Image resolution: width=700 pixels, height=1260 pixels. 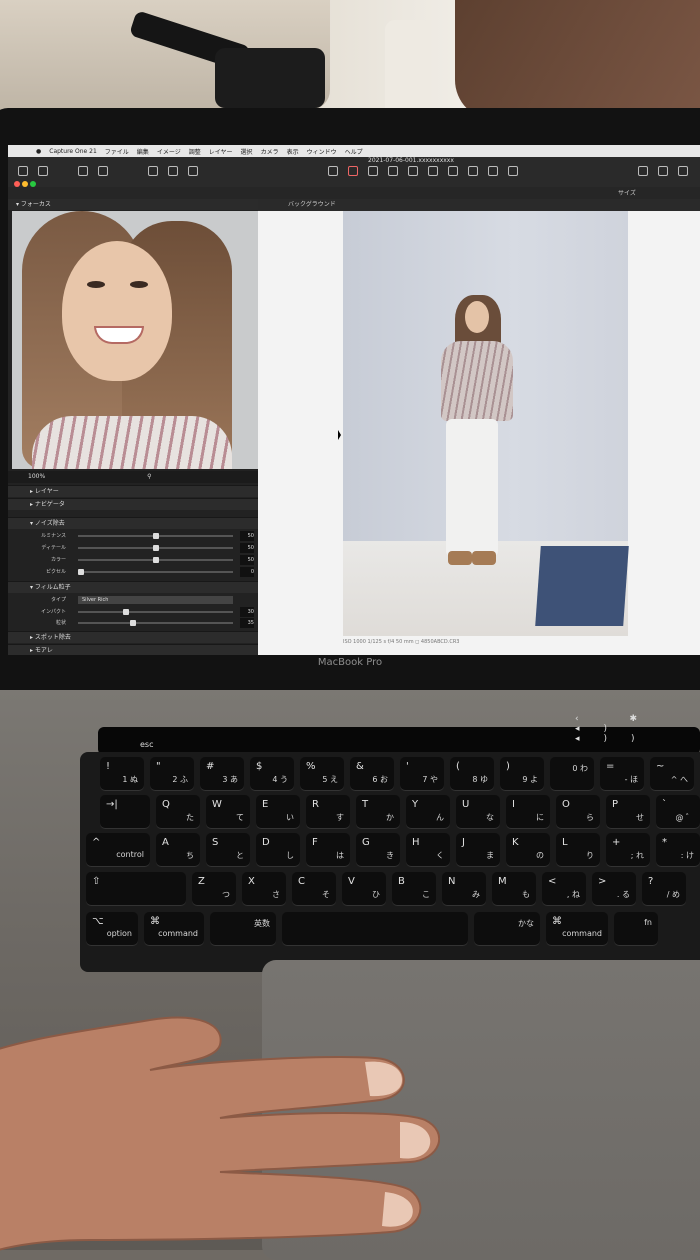 What do you see at coordinates (178, 850) in the screenshot?
I see `keyboard-key: Aち` at bounding box center [178, 850].